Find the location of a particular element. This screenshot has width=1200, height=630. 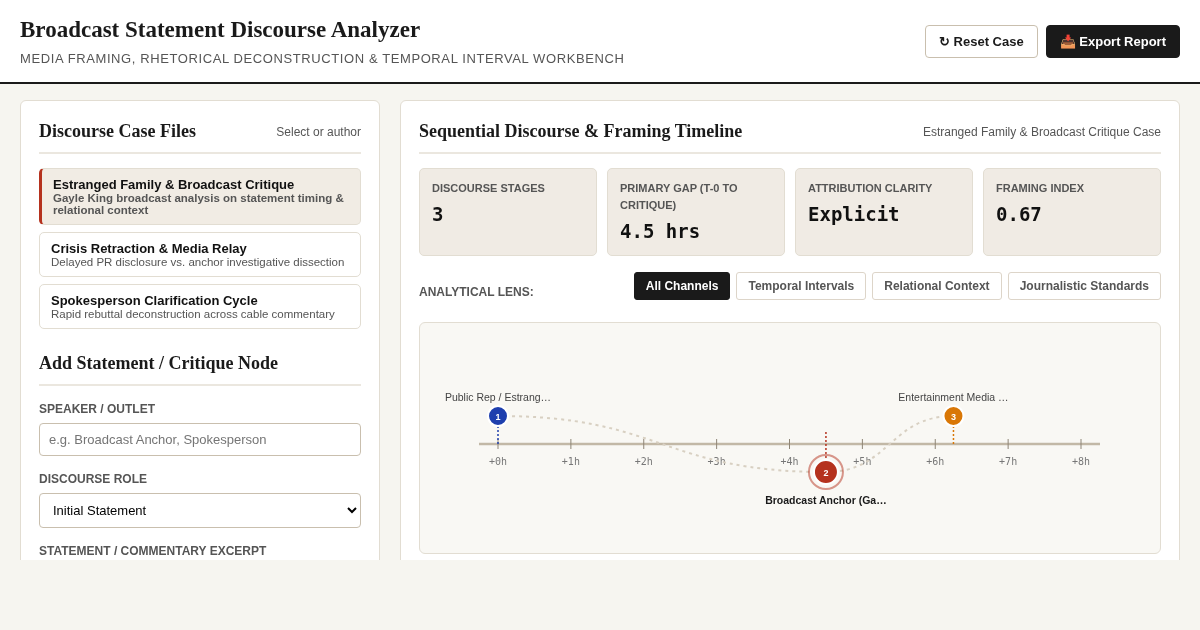

form-title: Add Statement / Critique Node is located at coordinates (200, 369).